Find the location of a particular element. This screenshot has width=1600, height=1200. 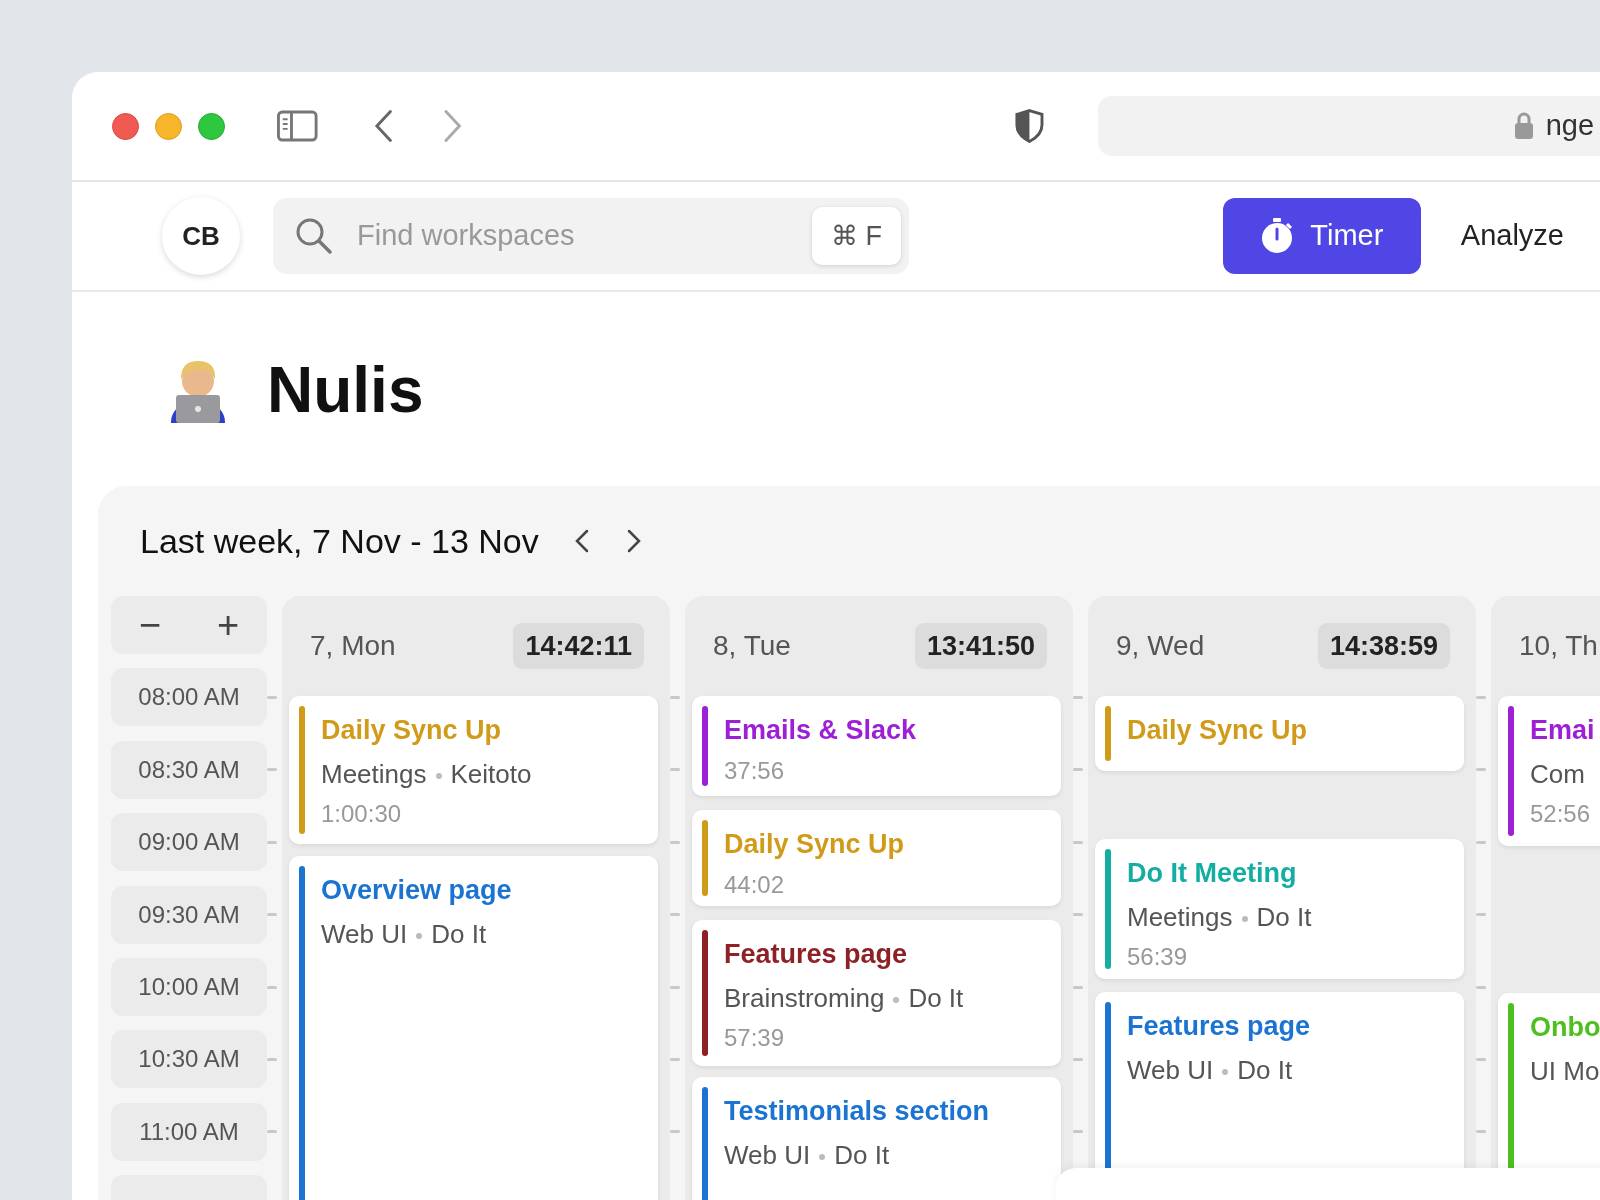

shortcut-hint: ⌘ F is located at coordinates (856, 236).